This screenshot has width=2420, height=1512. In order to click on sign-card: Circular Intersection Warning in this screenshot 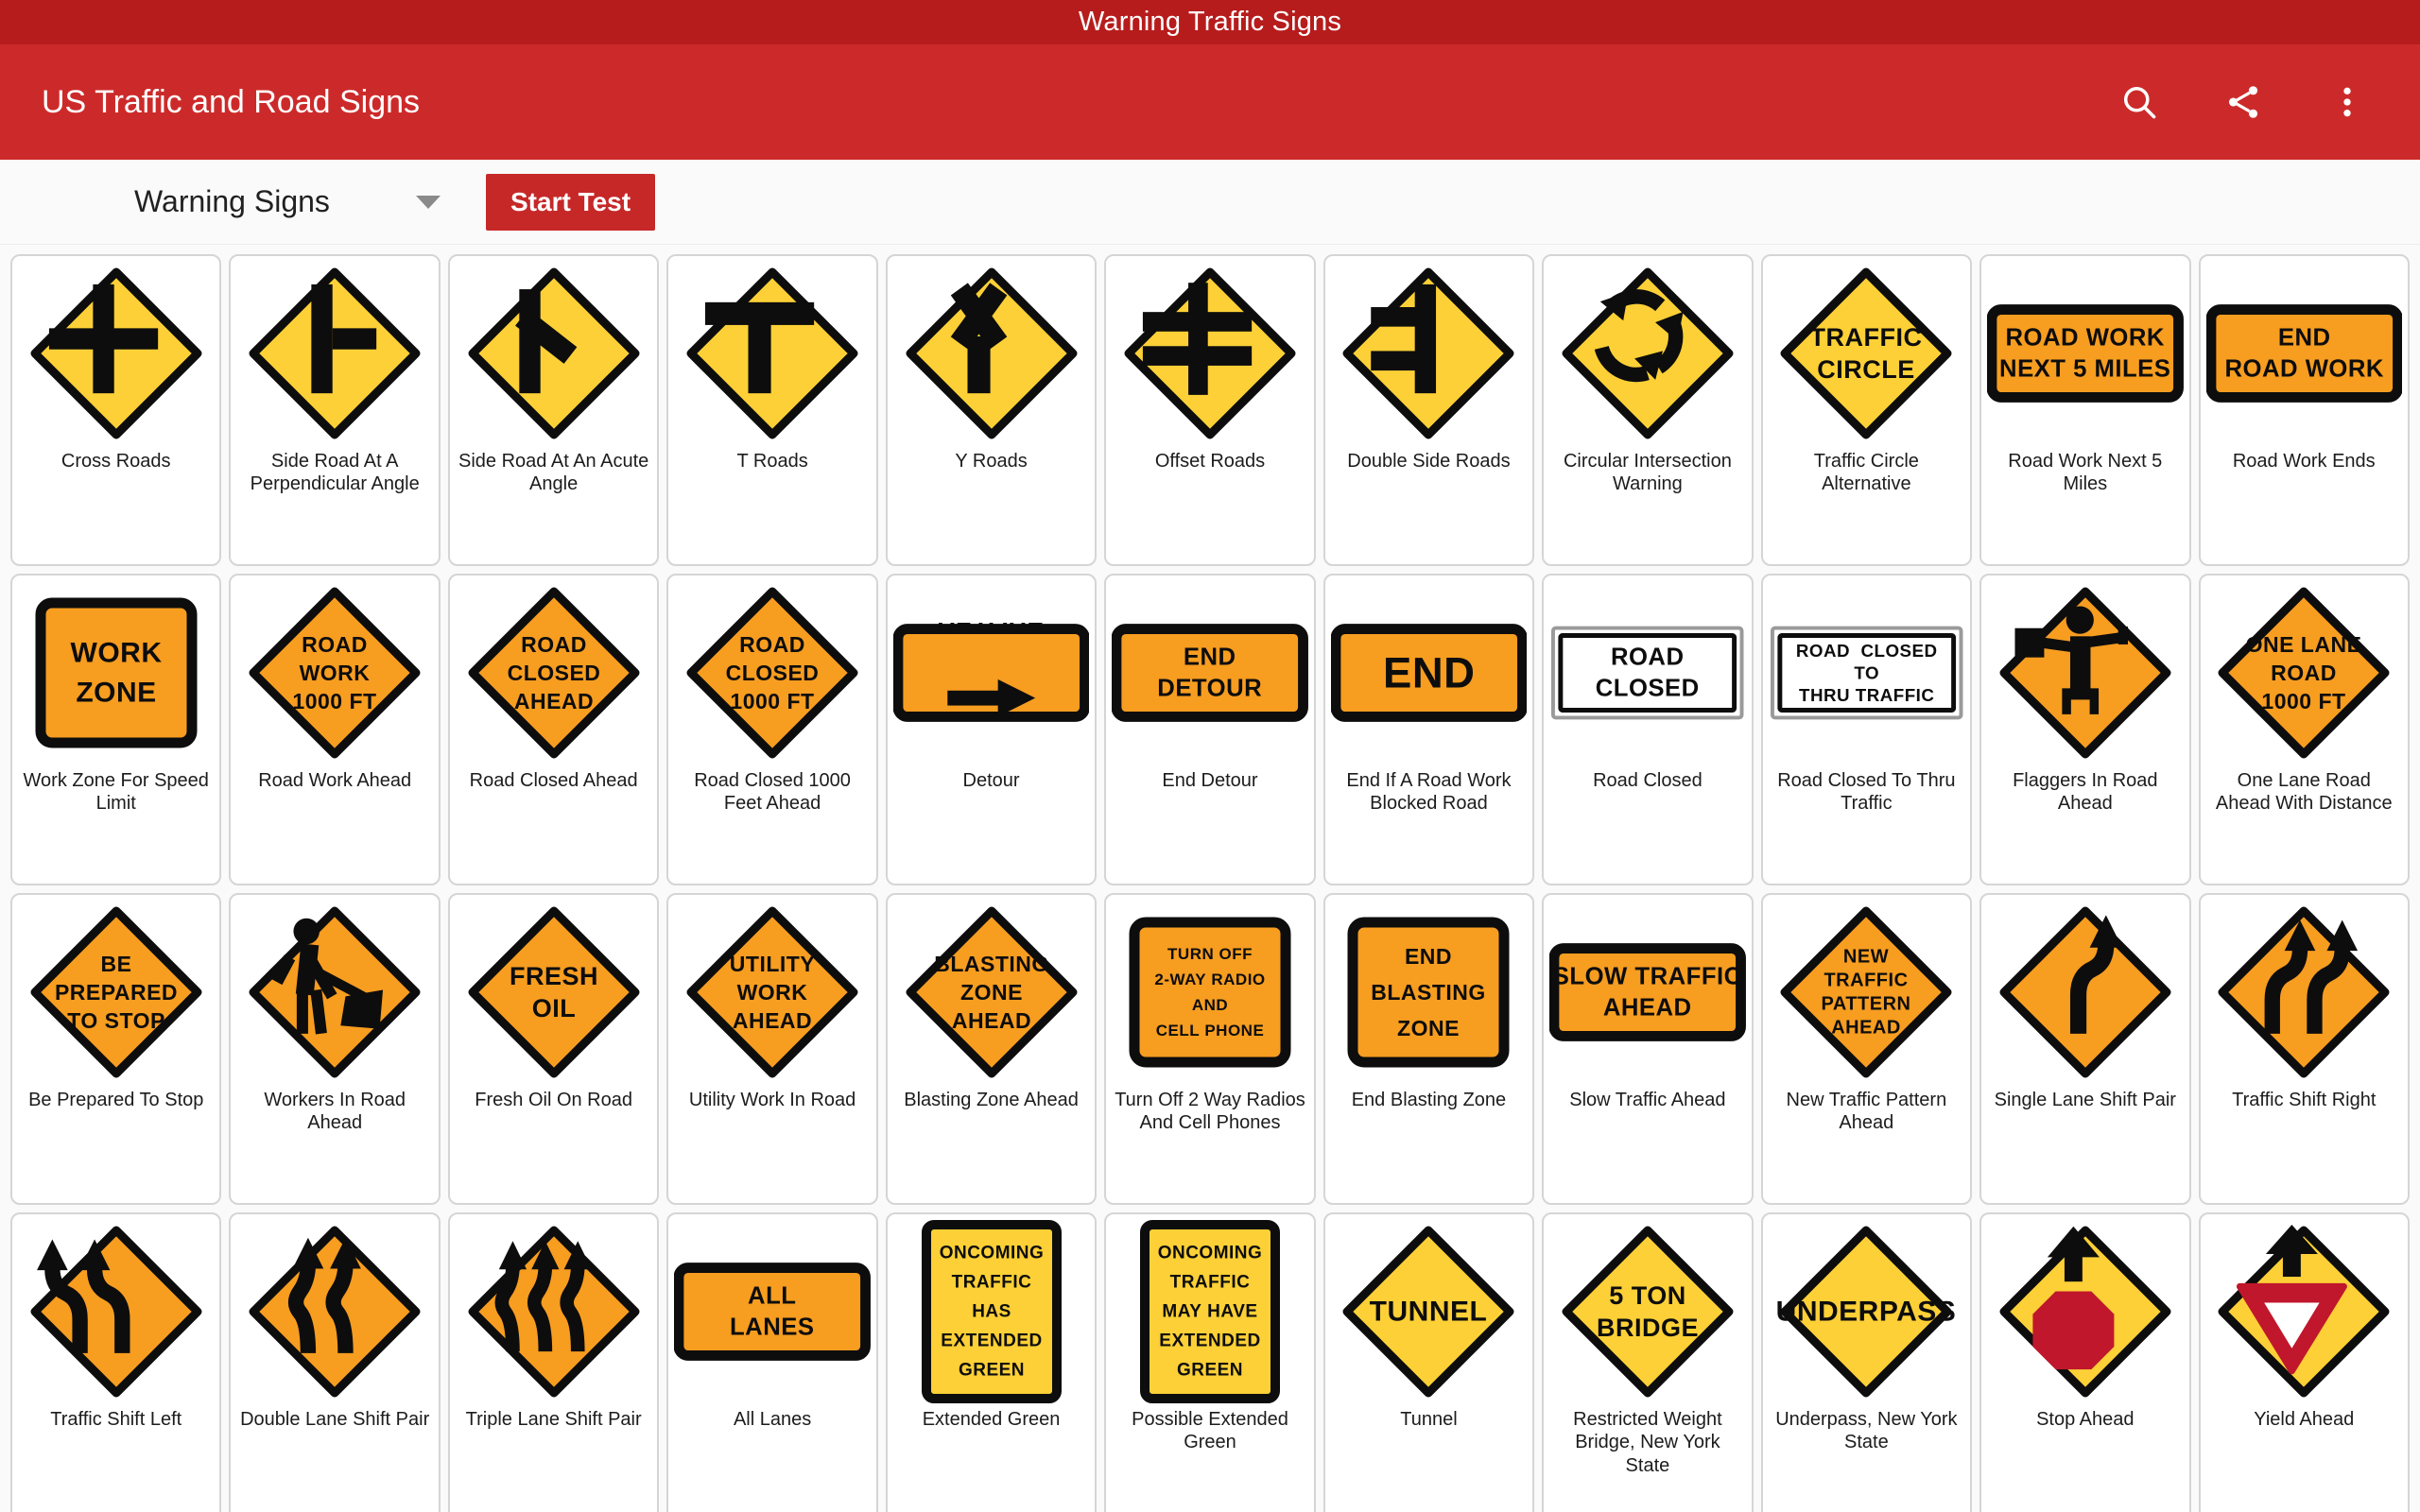, I will do `click(1648, 410)`.